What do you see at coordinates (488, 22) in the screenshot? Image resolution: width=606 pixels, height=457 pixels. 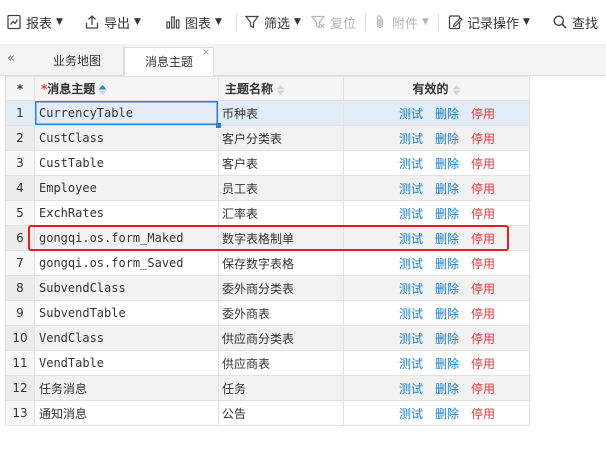 I see `record-operation-menu-button: 记录操作 ▼` at bounding box center [488, 22].